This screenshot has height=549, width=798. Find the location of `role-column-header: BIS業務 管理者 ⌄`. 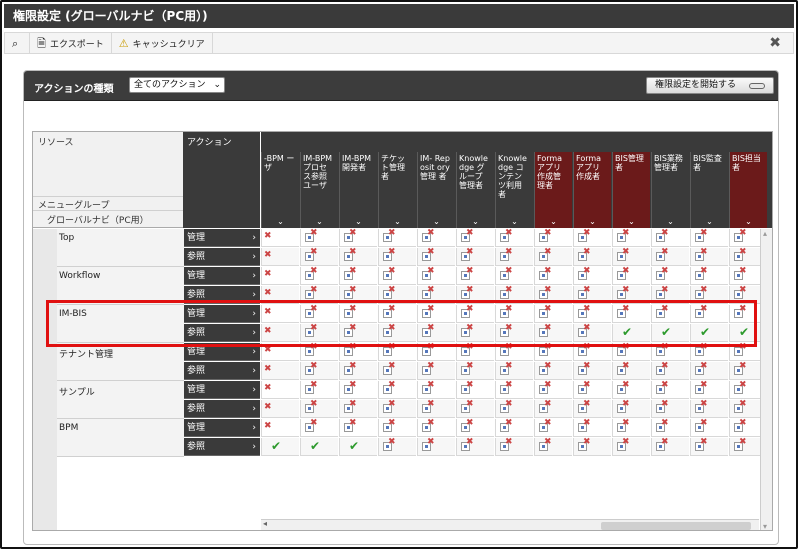

role-column-header: BIS業務 管理者 ⌄ is located at coordinates (670, 190).